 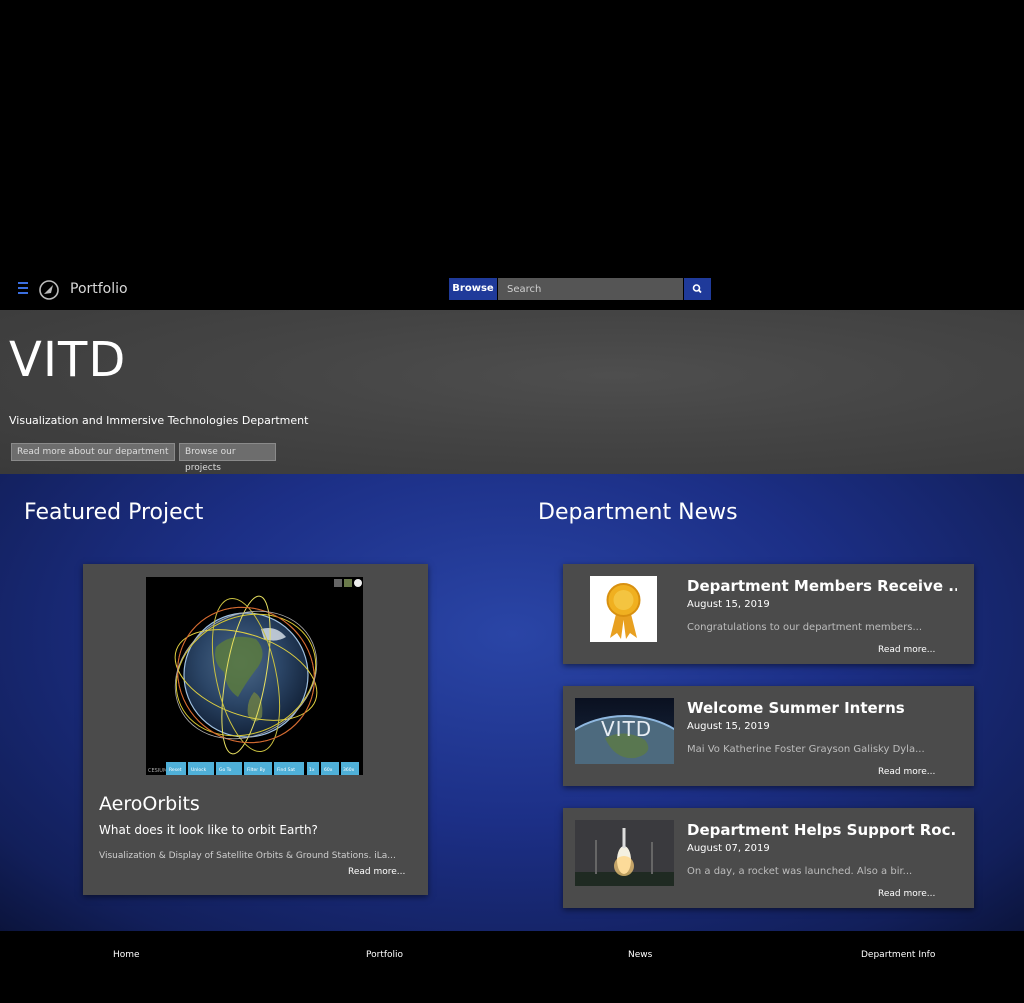 What do you see at coordinates (208, 830) in the screenshot?
I see `featured-project-subtitle: What does it look like to orbit Earth?` at bounding box center [208, 830].